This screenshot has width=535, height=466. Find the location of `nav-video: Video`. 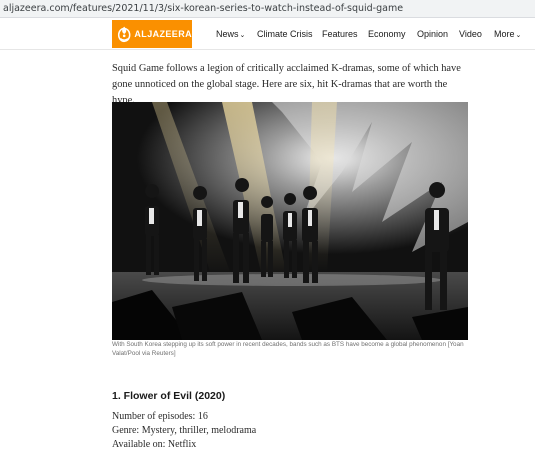

nav-video: Video is located at coordinates (470, 34).